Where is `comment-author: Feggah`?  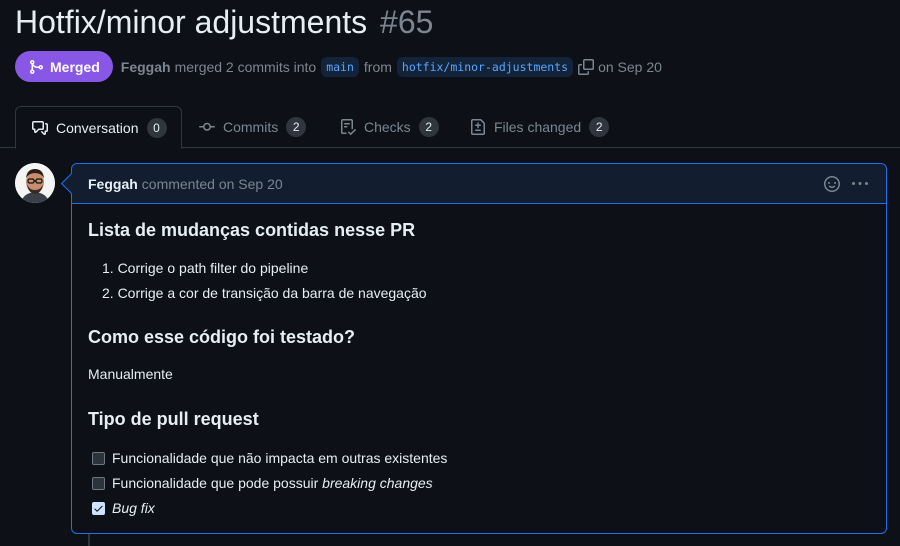
comment-author: Feggah is located at coordinates (113, 184).